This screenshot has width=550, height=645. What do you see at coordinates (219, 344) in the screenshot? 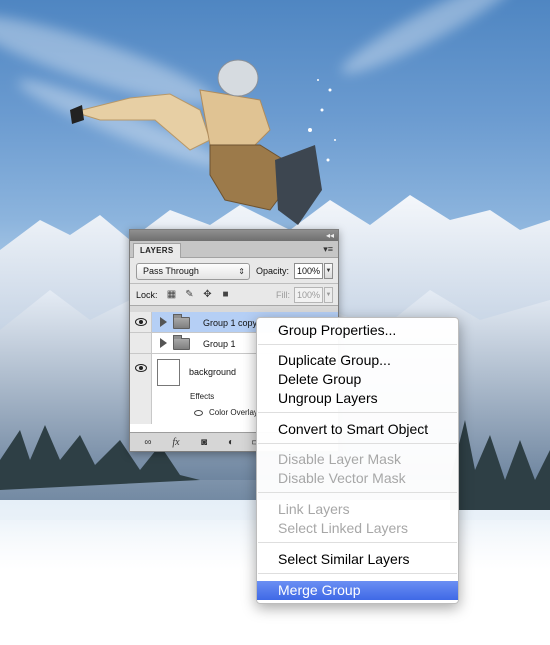
I see `layer-name: Group 1` at bounding box center [219, 344].